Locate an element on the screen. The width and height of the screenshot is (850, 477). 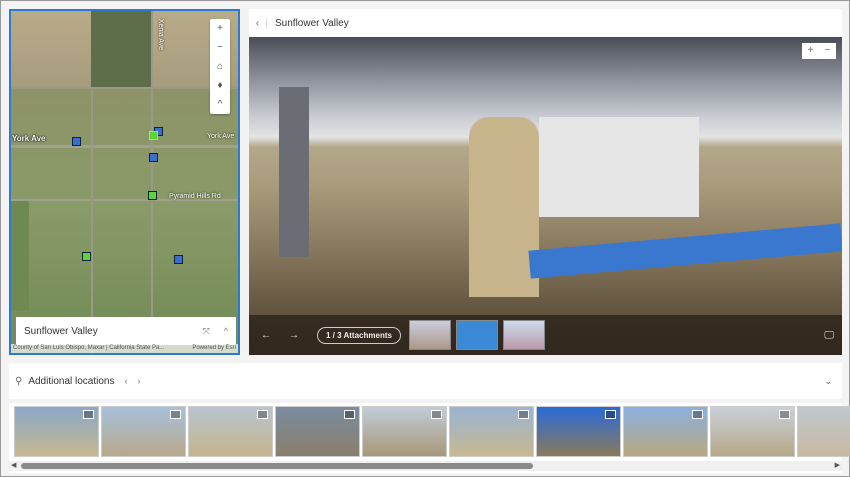
detail-title: Sunflower Valley is located at coordinates (312, 23).